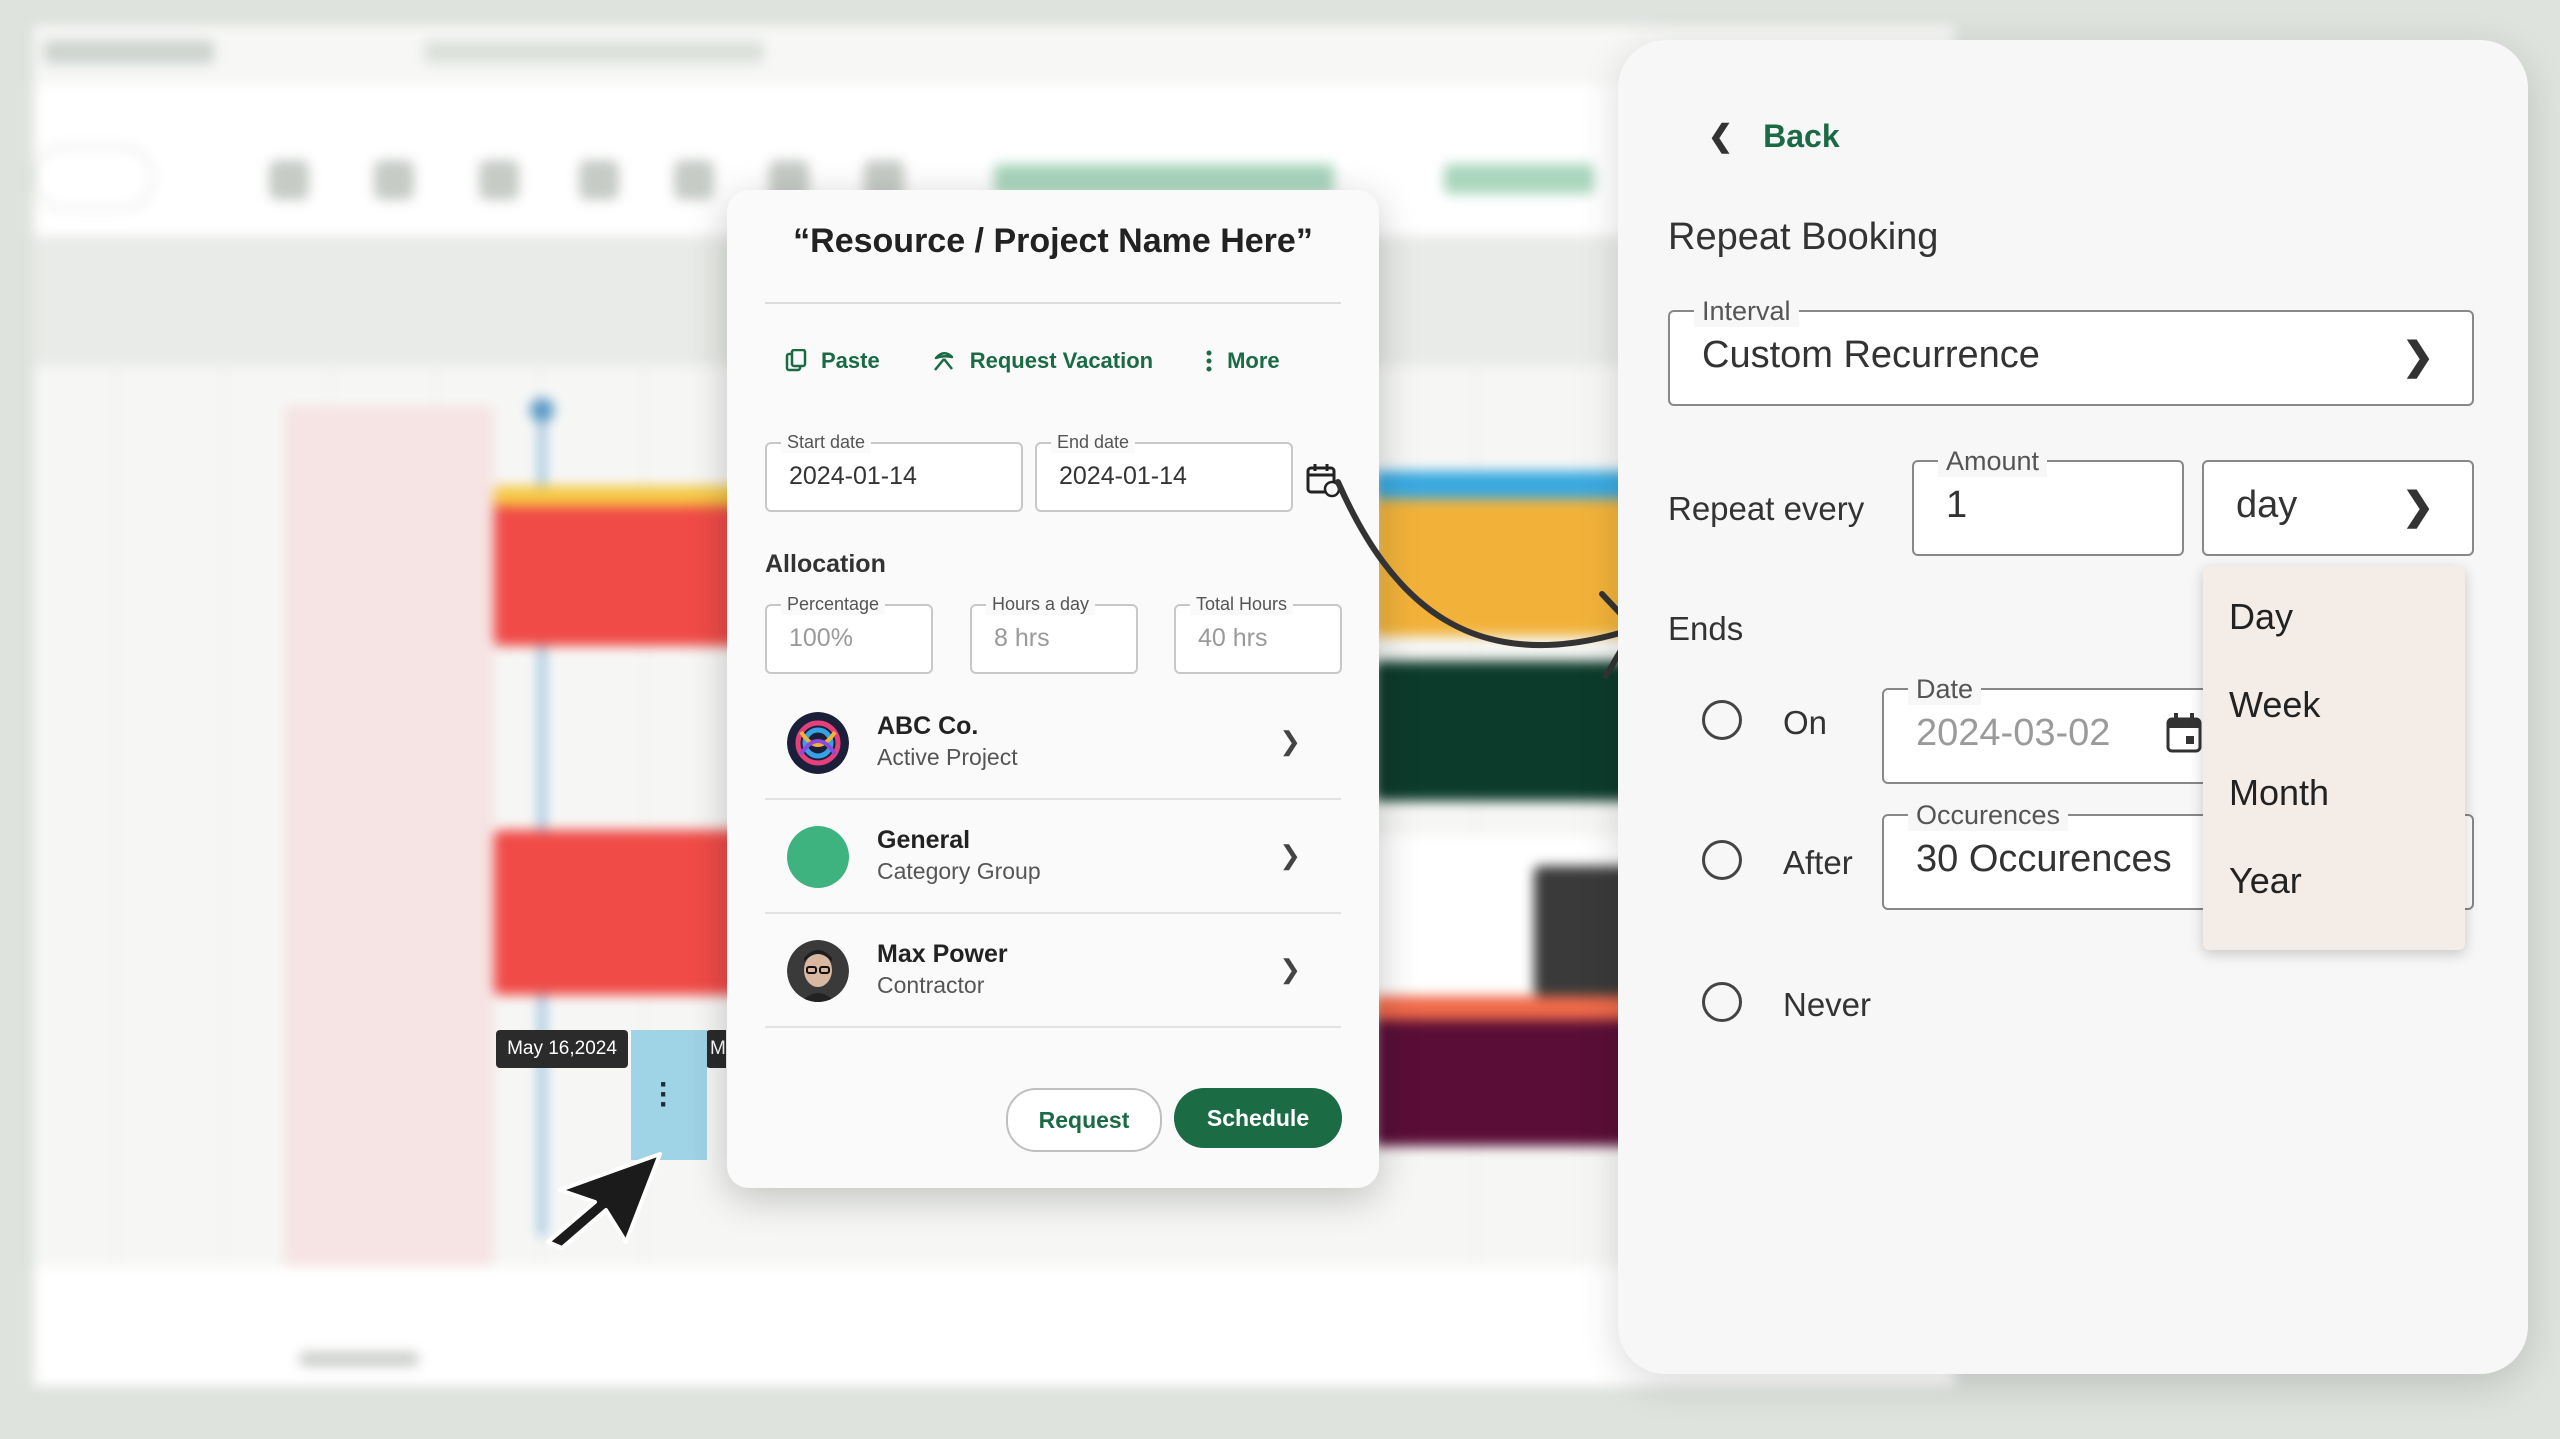  Describe the element at coordinates (2071, 351) in the screenshot. I see `interval-select: Interval Custom Recurrence ❯` at that location.